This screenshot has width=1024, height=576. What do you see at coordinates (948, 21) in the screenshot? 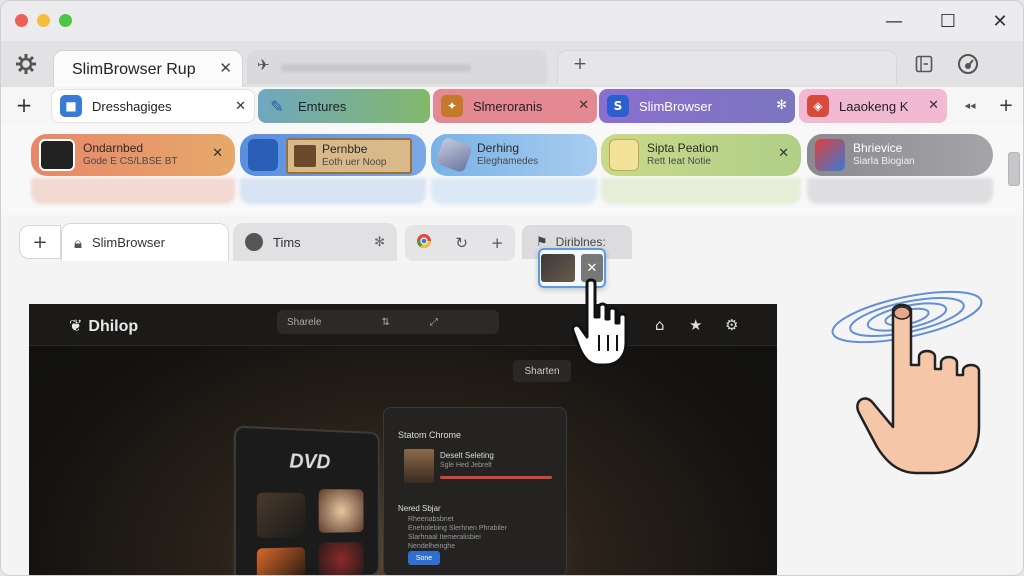
I see `maximize-button: ☐` at bounding box center [948, 21].